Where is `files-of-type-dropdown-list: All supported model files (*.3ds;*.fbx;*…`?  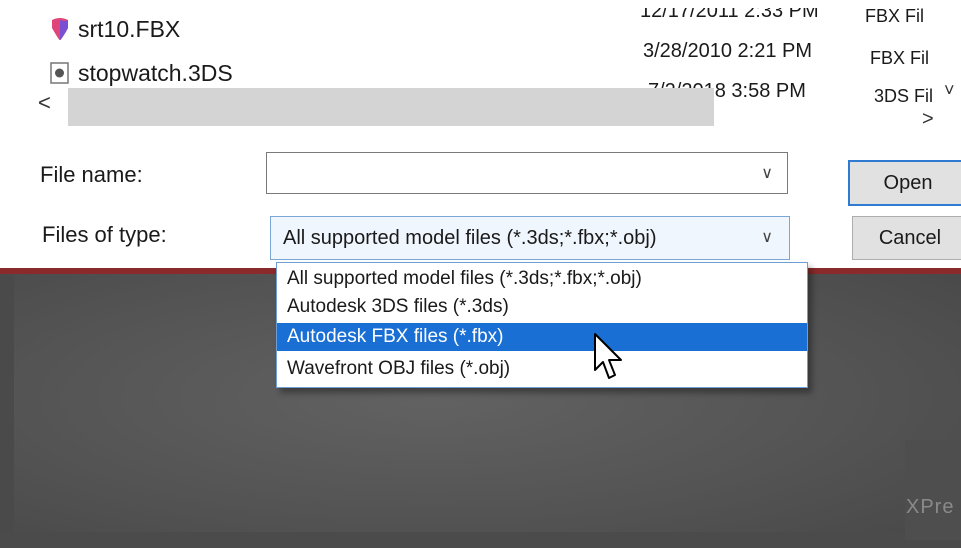
files-of-type-dropdown-list: All supported model files (*.3ds;*.fbx;*… is located at coordinates (542, 325).